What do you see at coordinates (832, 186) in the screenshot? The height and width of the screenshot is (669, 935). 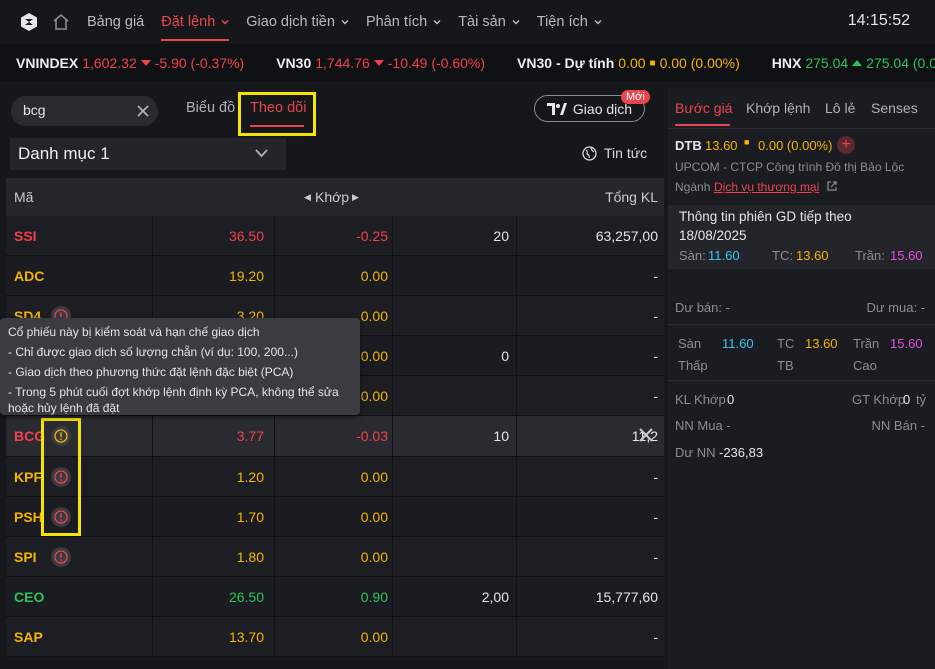 I see `external-link-icon` at bounding box center [832, 186].